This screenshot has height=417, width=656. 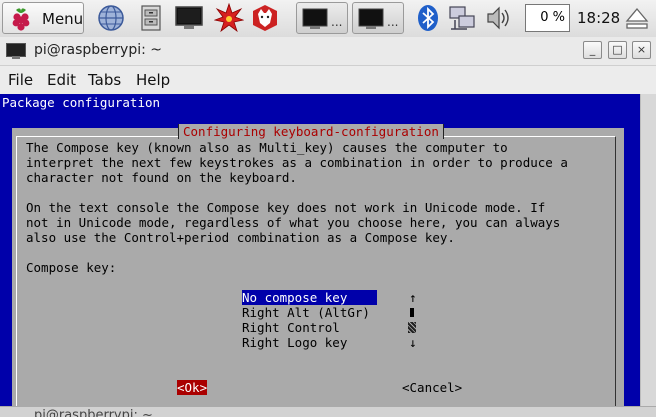 What do you see at coordinates (16, 51) in the screenshot?
I see `terminal-app-icon` at bounding box center [16, 51].